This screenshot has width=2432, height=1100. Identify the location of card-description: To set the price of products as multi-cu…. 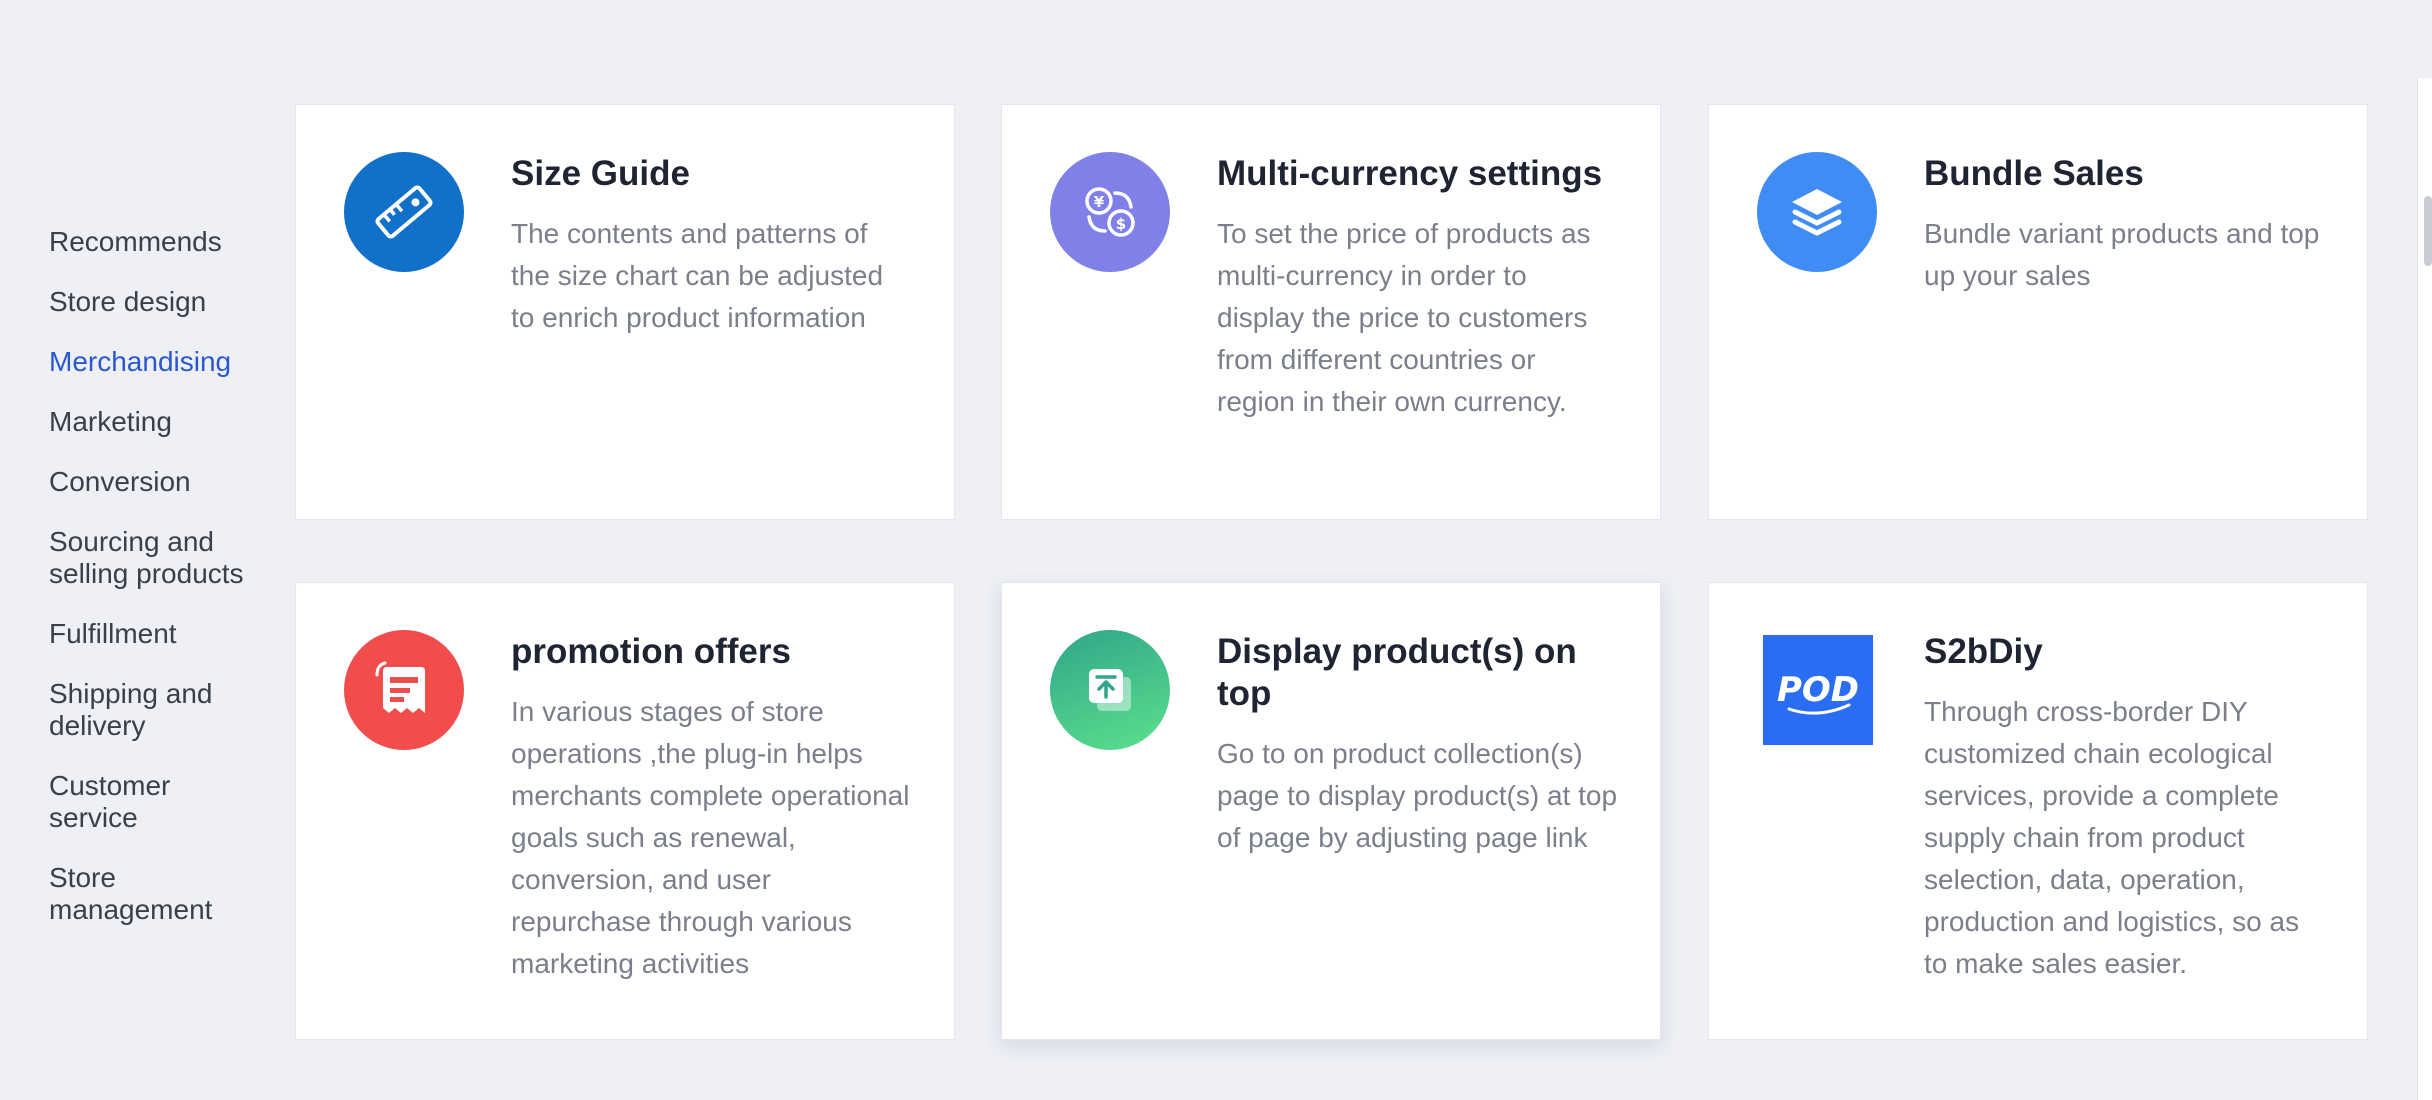
(1404, 317).